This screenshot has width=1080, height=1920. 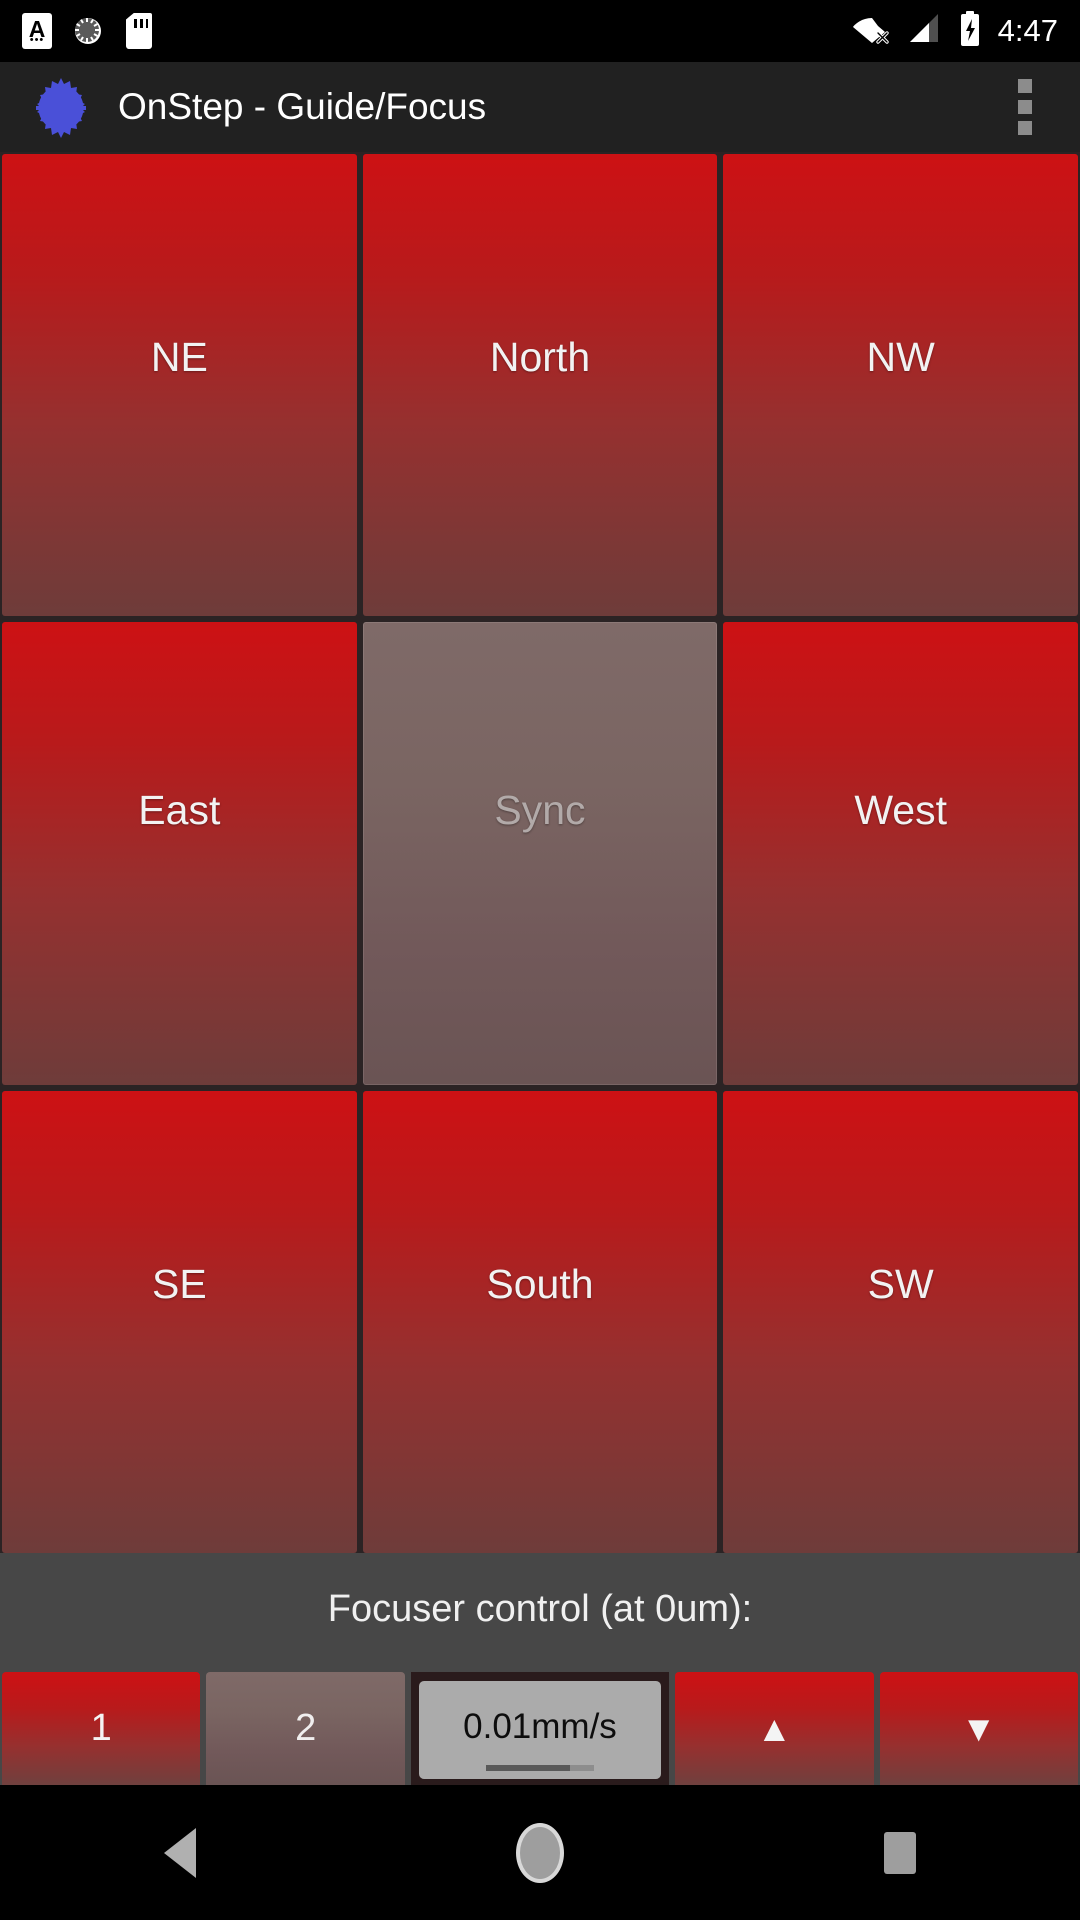 I want to click on font-size-a-dots: •••, so click(x=37, y=40).